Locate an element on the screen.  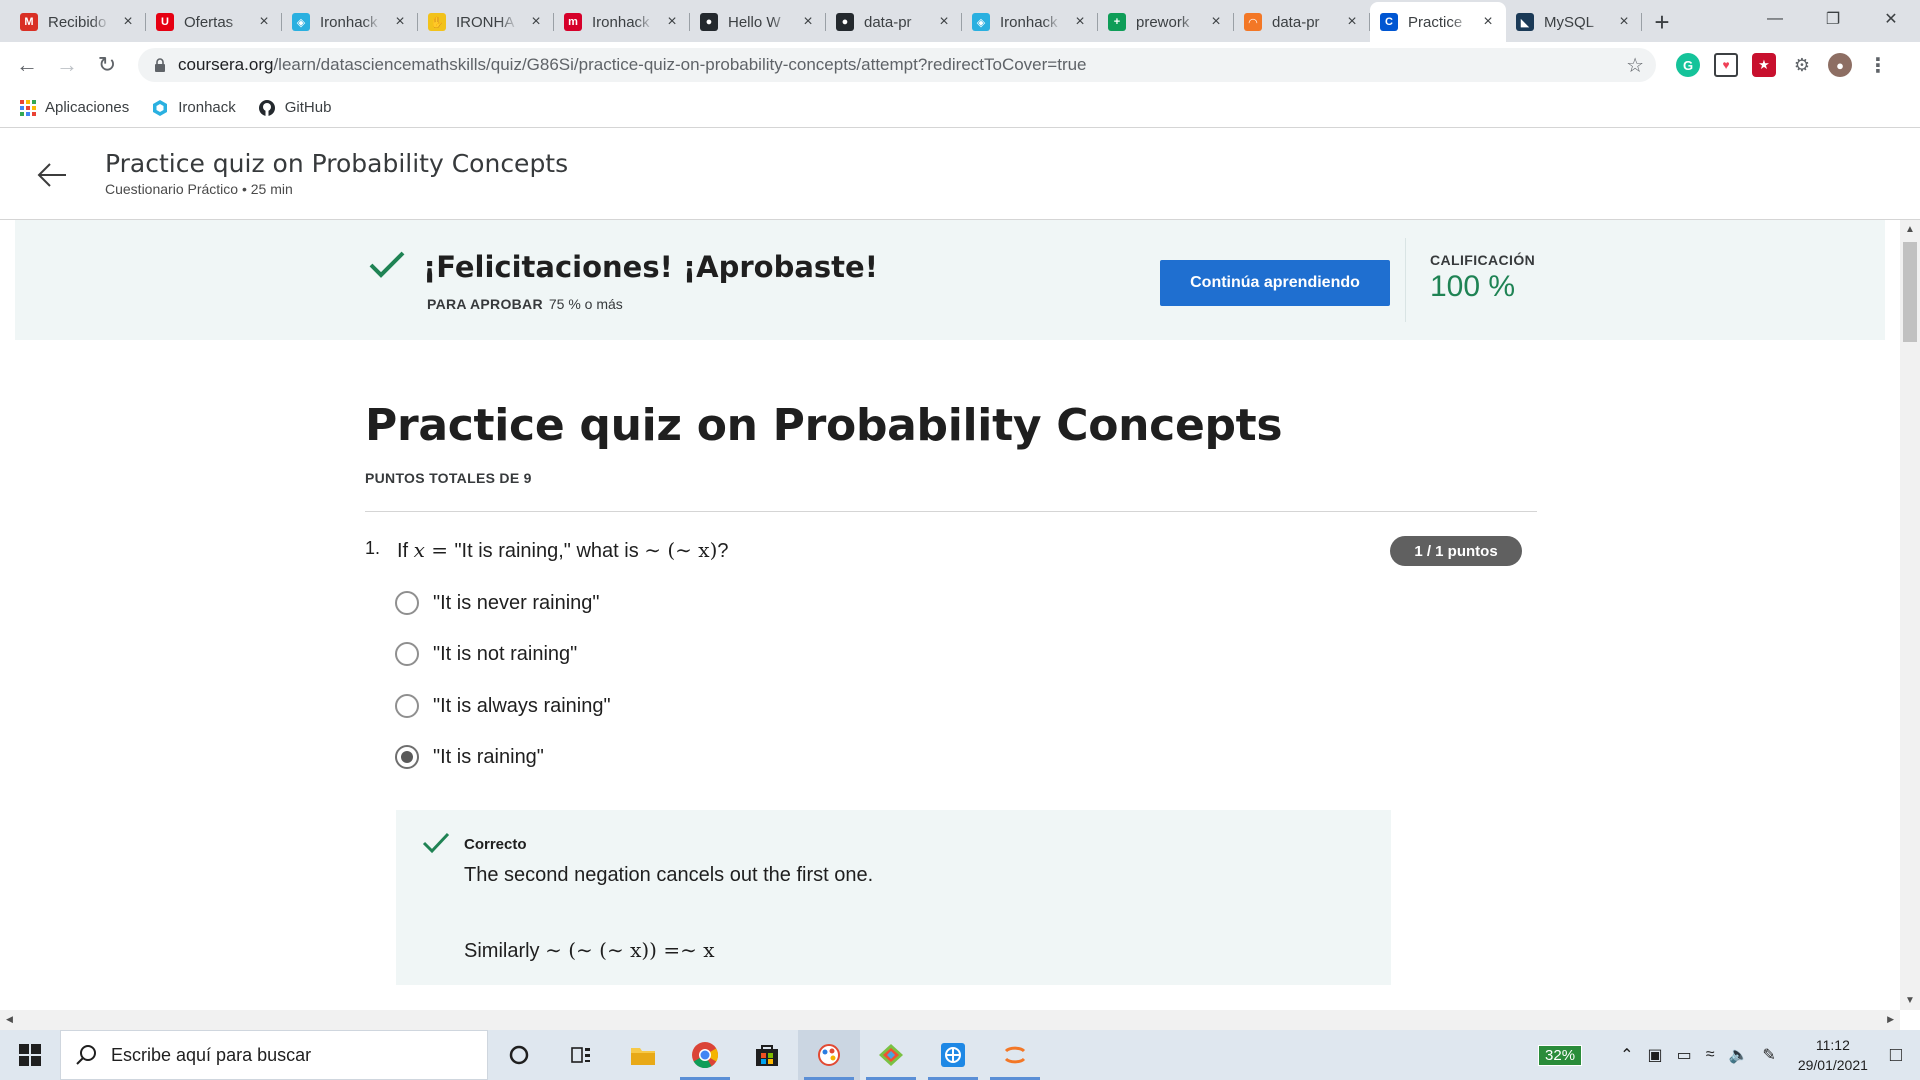
git-app-icon is located at coordinates (891, 1055).